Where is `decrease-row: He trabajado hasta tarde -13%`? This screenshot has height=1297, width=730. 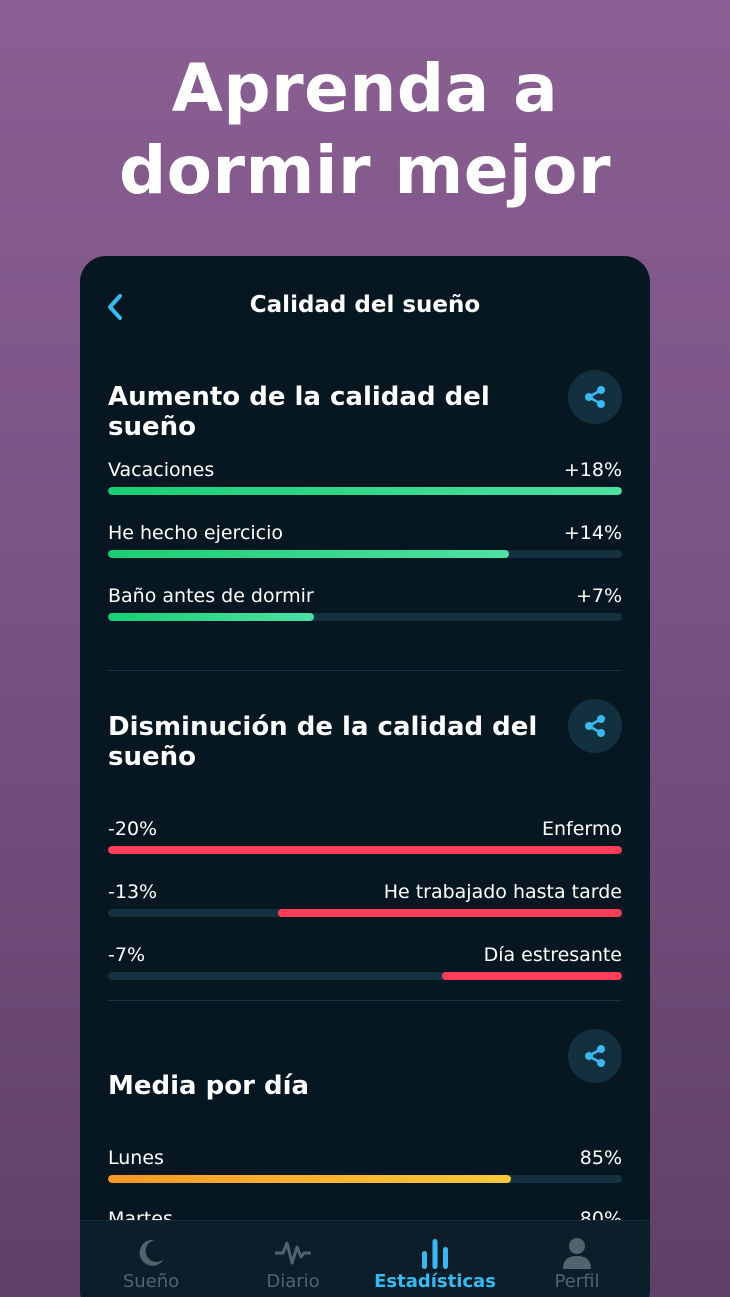
decrease-row: He trabajado hasta tarde -13% is located at coordinates (365, 901).